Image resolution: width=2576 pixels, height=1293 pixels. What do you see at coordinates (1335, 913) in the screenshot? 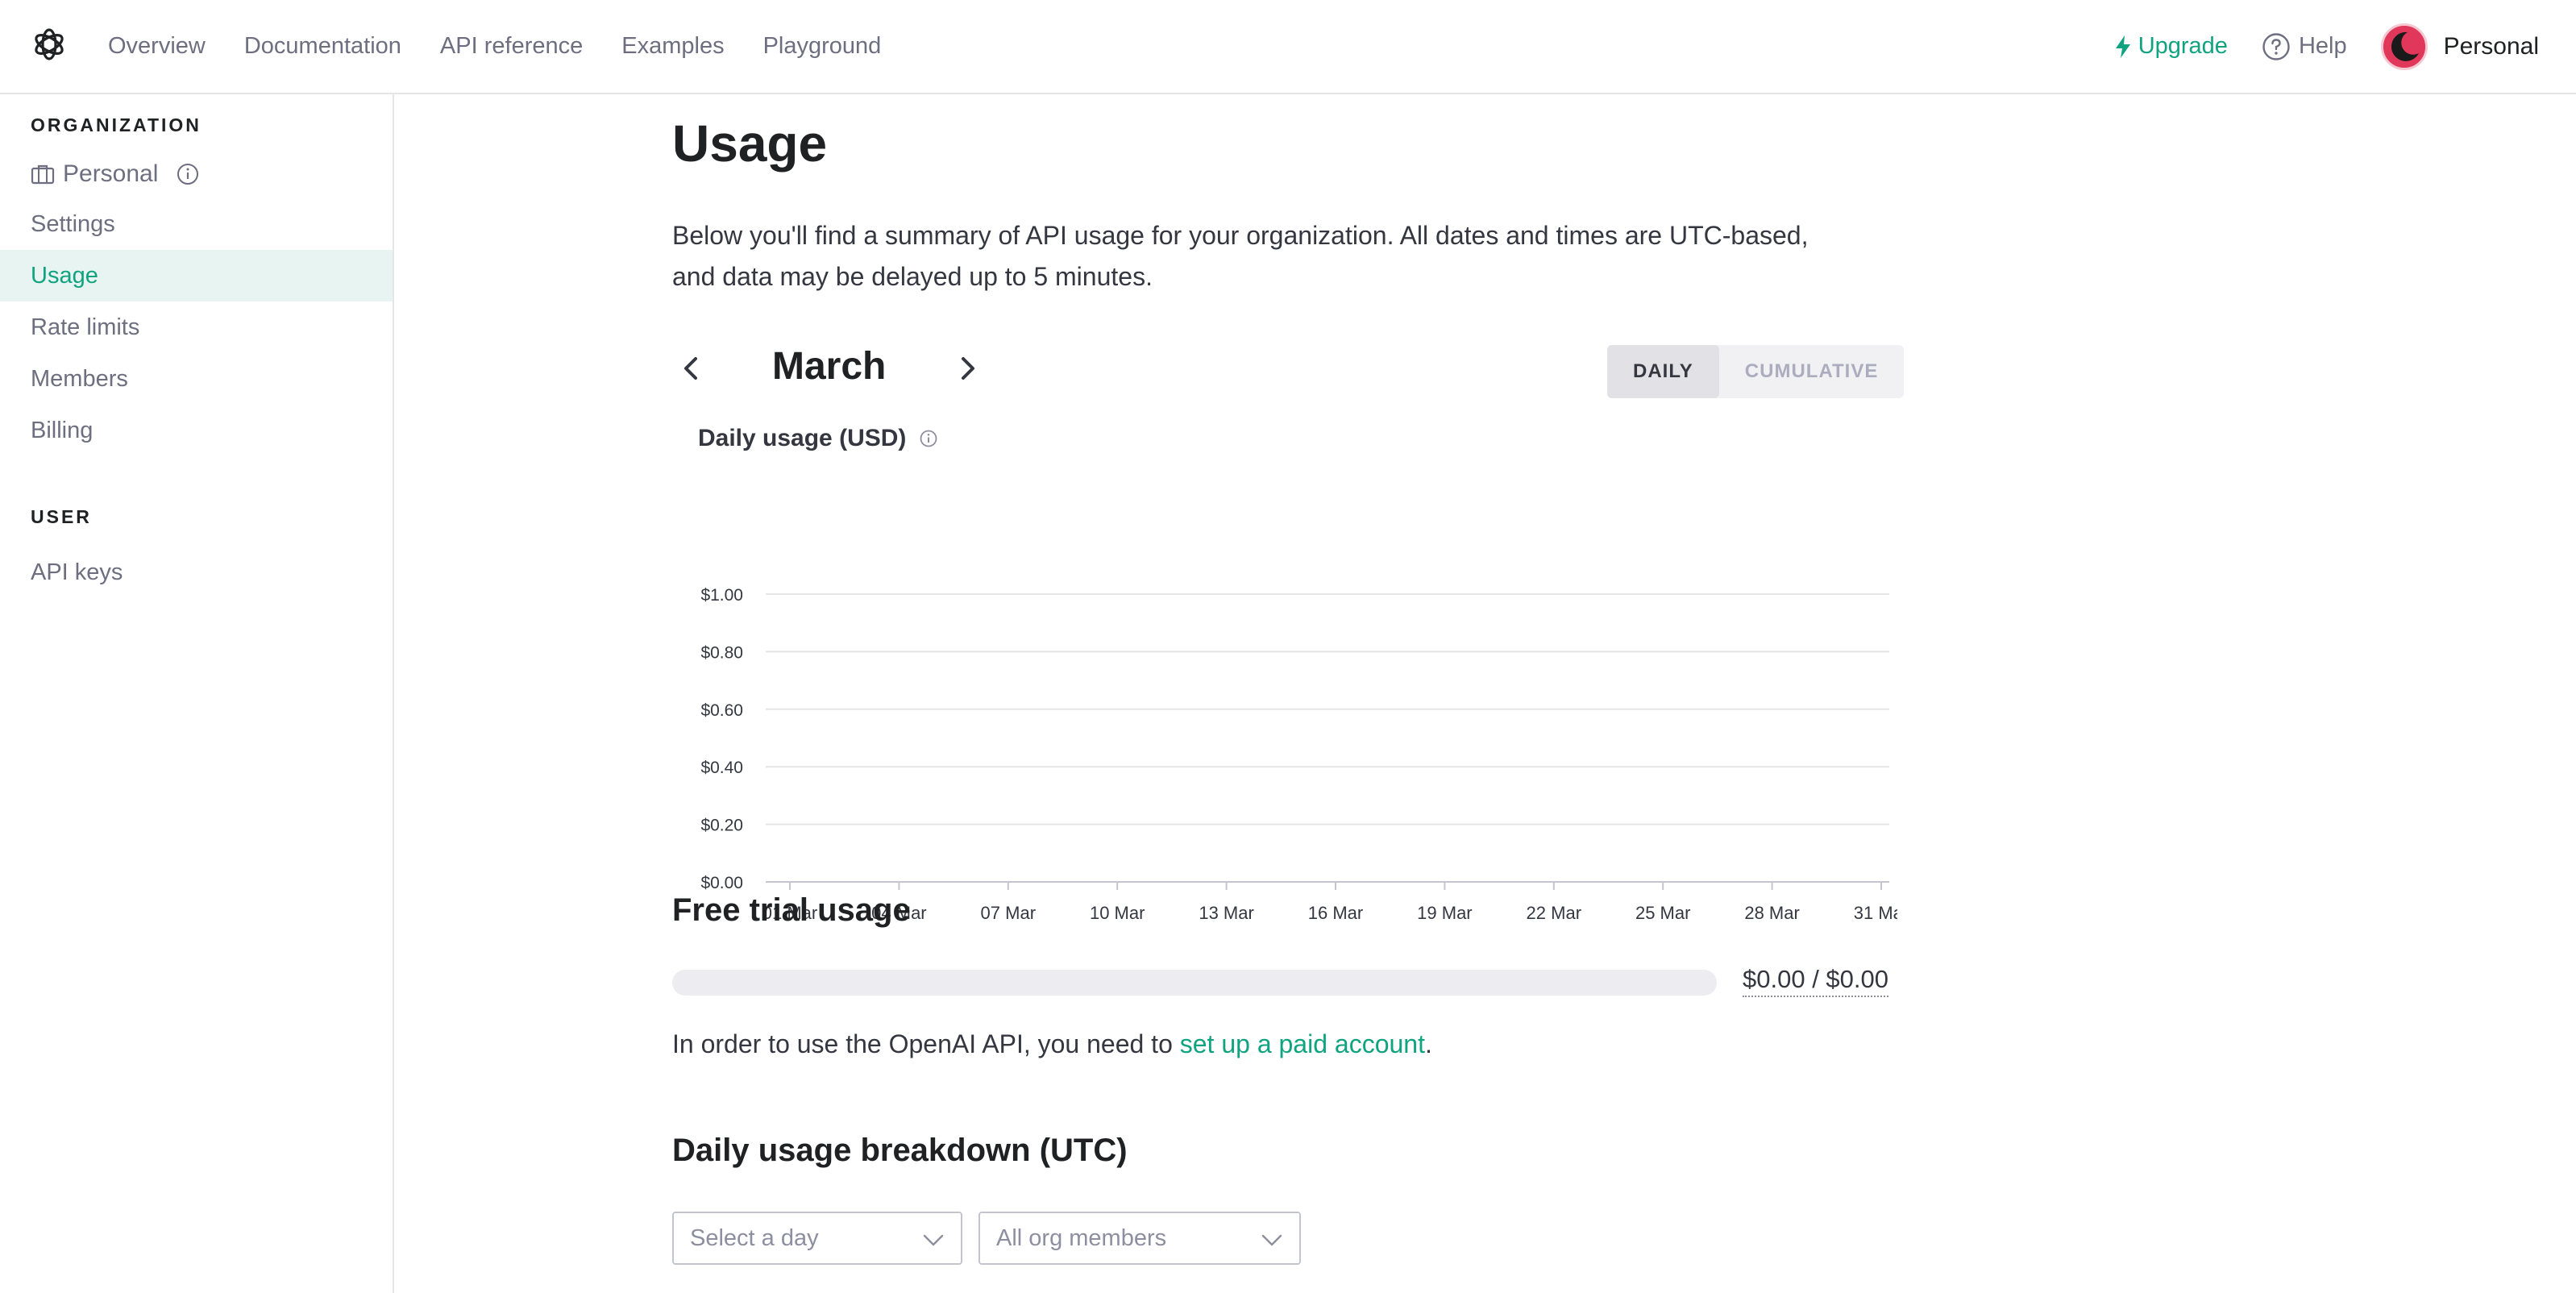
I see `x-tick-label: 16 Mar` at bounding box center [1335, 913].